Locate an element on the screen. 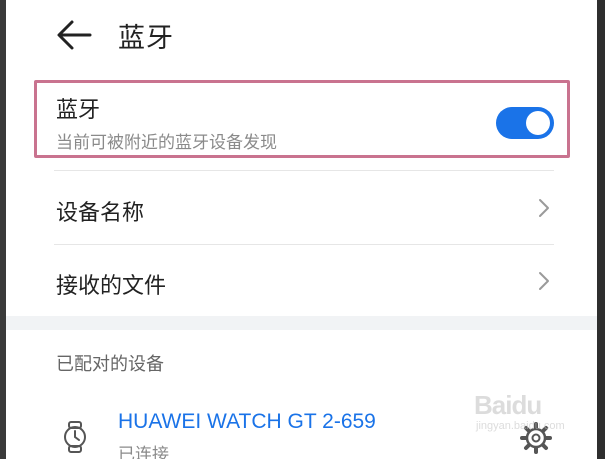  toggle-knob is located at coordinates (538, 123).